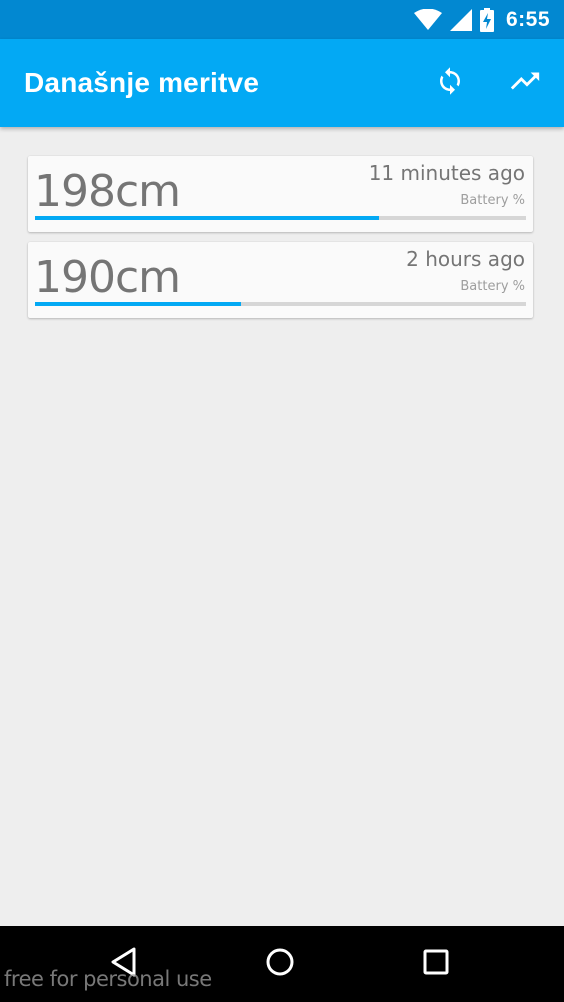  What do you see at coordinates (280, 194) in the screenshot?
I see `measurement-card: 198cm 11 minutes ago Battery %` at bounding box center [280, 194].